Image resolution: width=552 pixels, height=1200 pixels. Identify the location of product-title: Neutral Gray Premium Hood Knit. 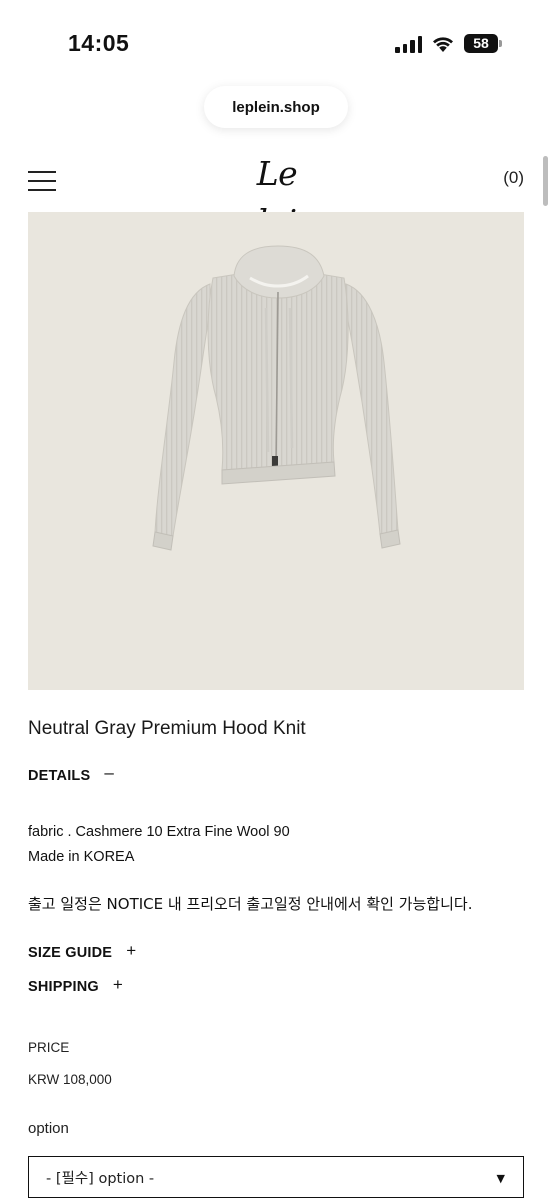
(167, 728).